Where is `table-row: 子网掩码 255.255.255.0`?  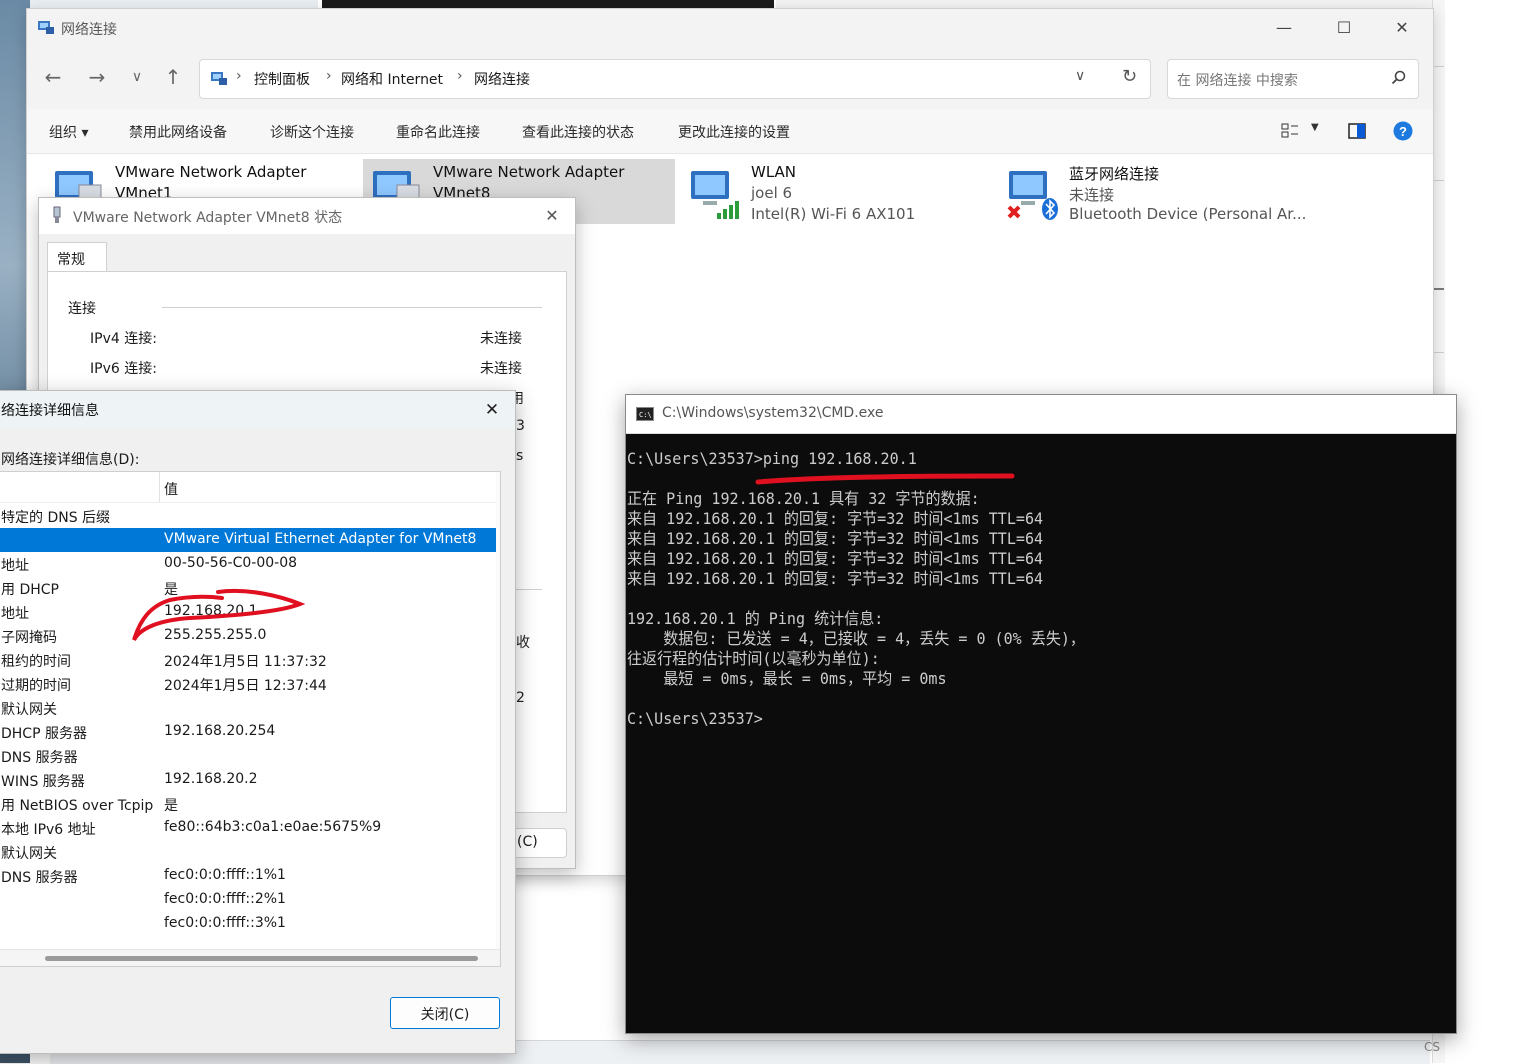 table-row: 子网掩码 255.255.255.0 is located at coordinates (250, 636).